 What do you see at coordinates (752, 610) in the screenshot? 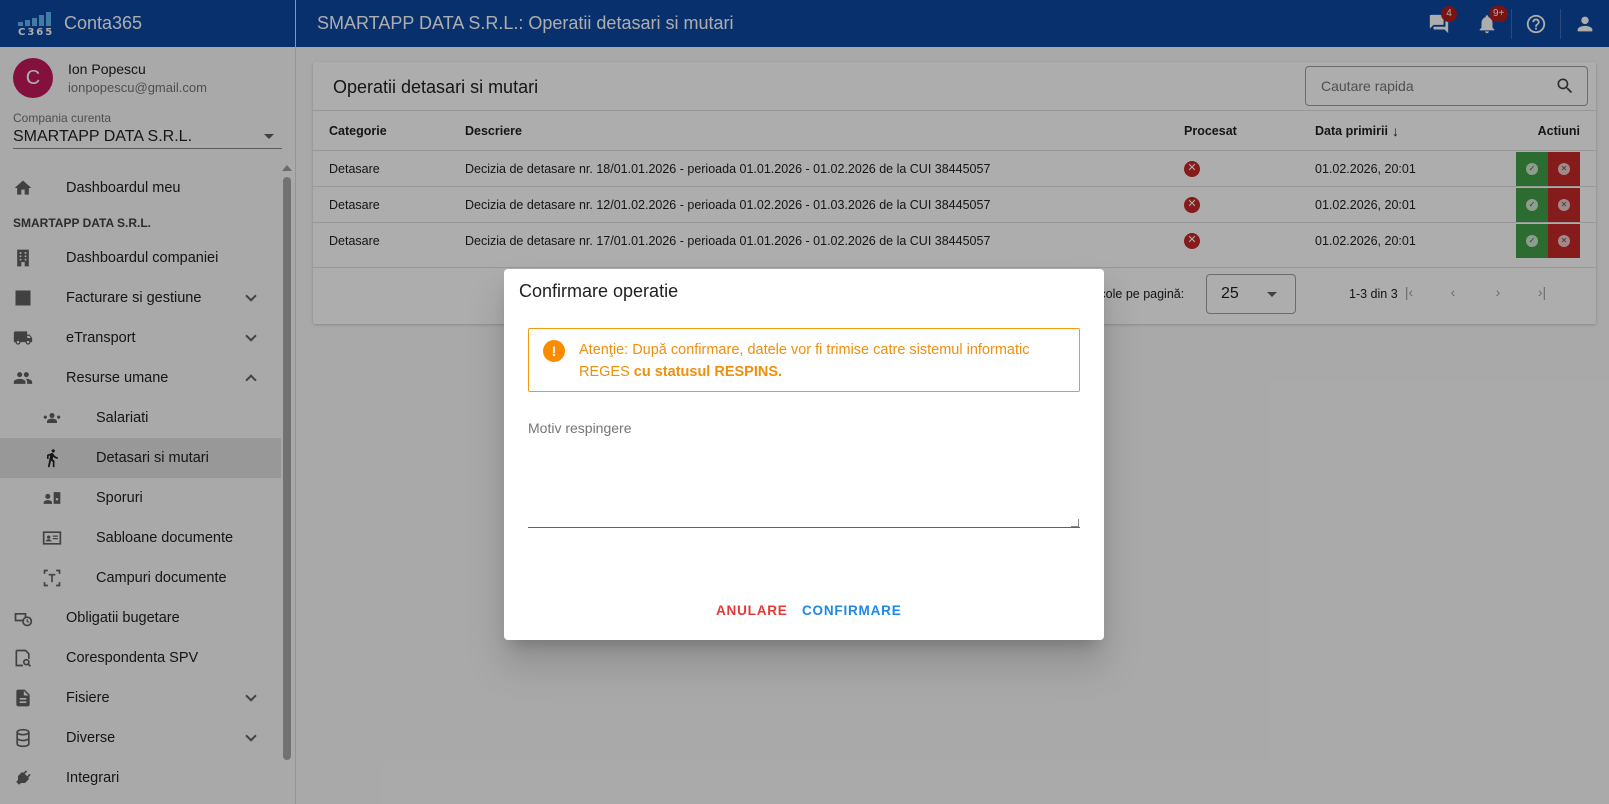
I see `cancel-button: ANULARE` at bounding box center [752, 610].